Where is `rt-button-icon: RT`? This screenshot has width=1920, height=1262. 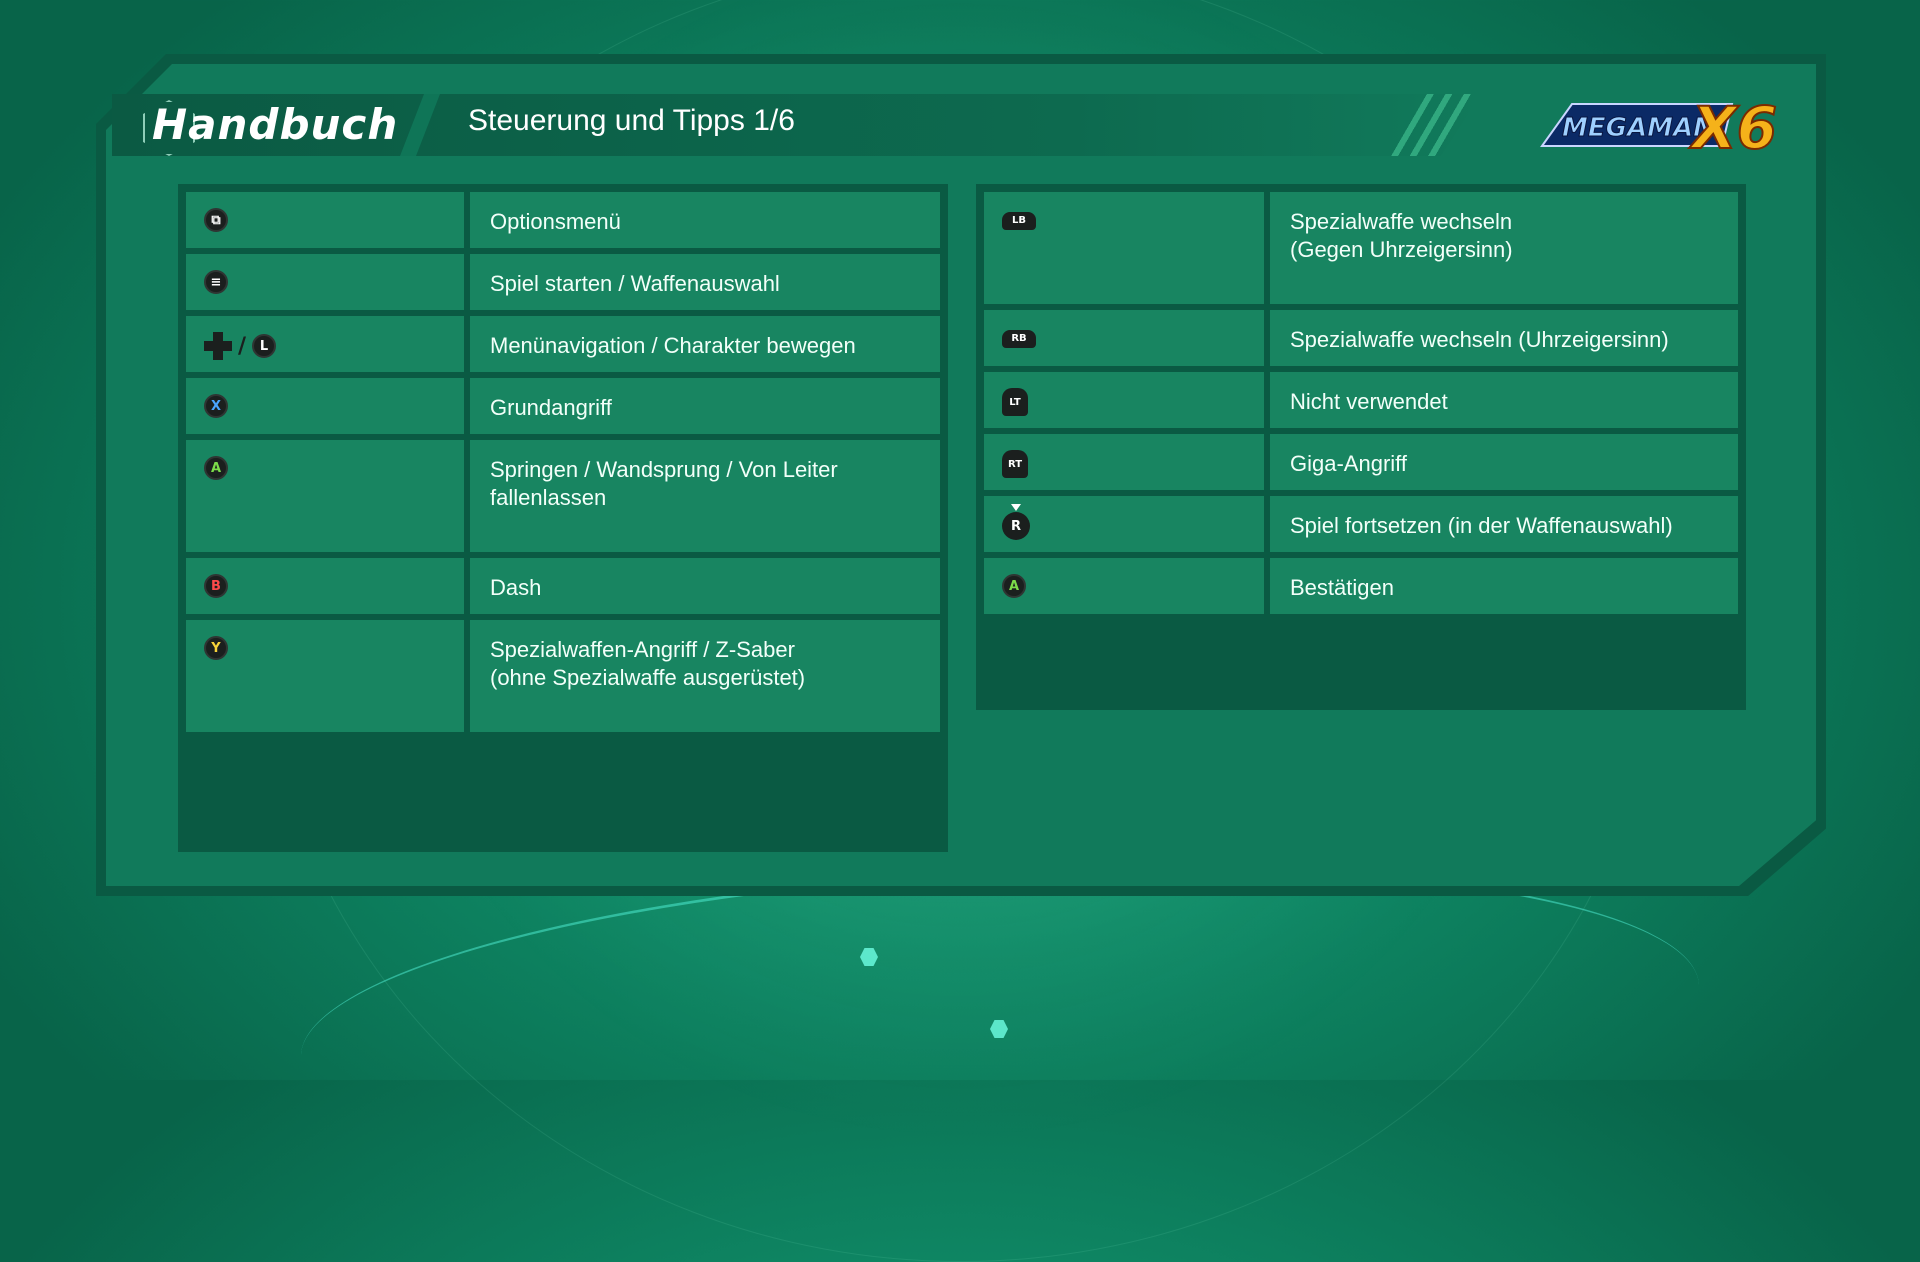
rt-button-icon: RT is located at coordinates (1015, 464).